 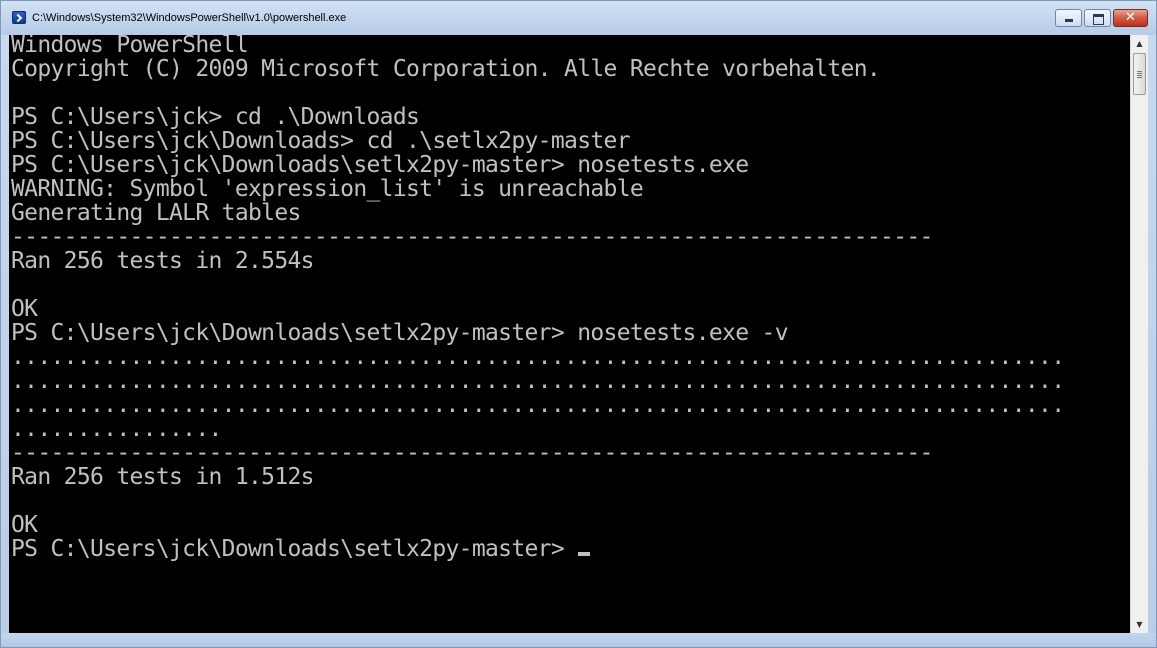 What do you see at coordinates (215, 117) in the screenshot?
I see `console-line: PS C:\Users\jck> cd .\Downloads` at bounding box center [215, 117].